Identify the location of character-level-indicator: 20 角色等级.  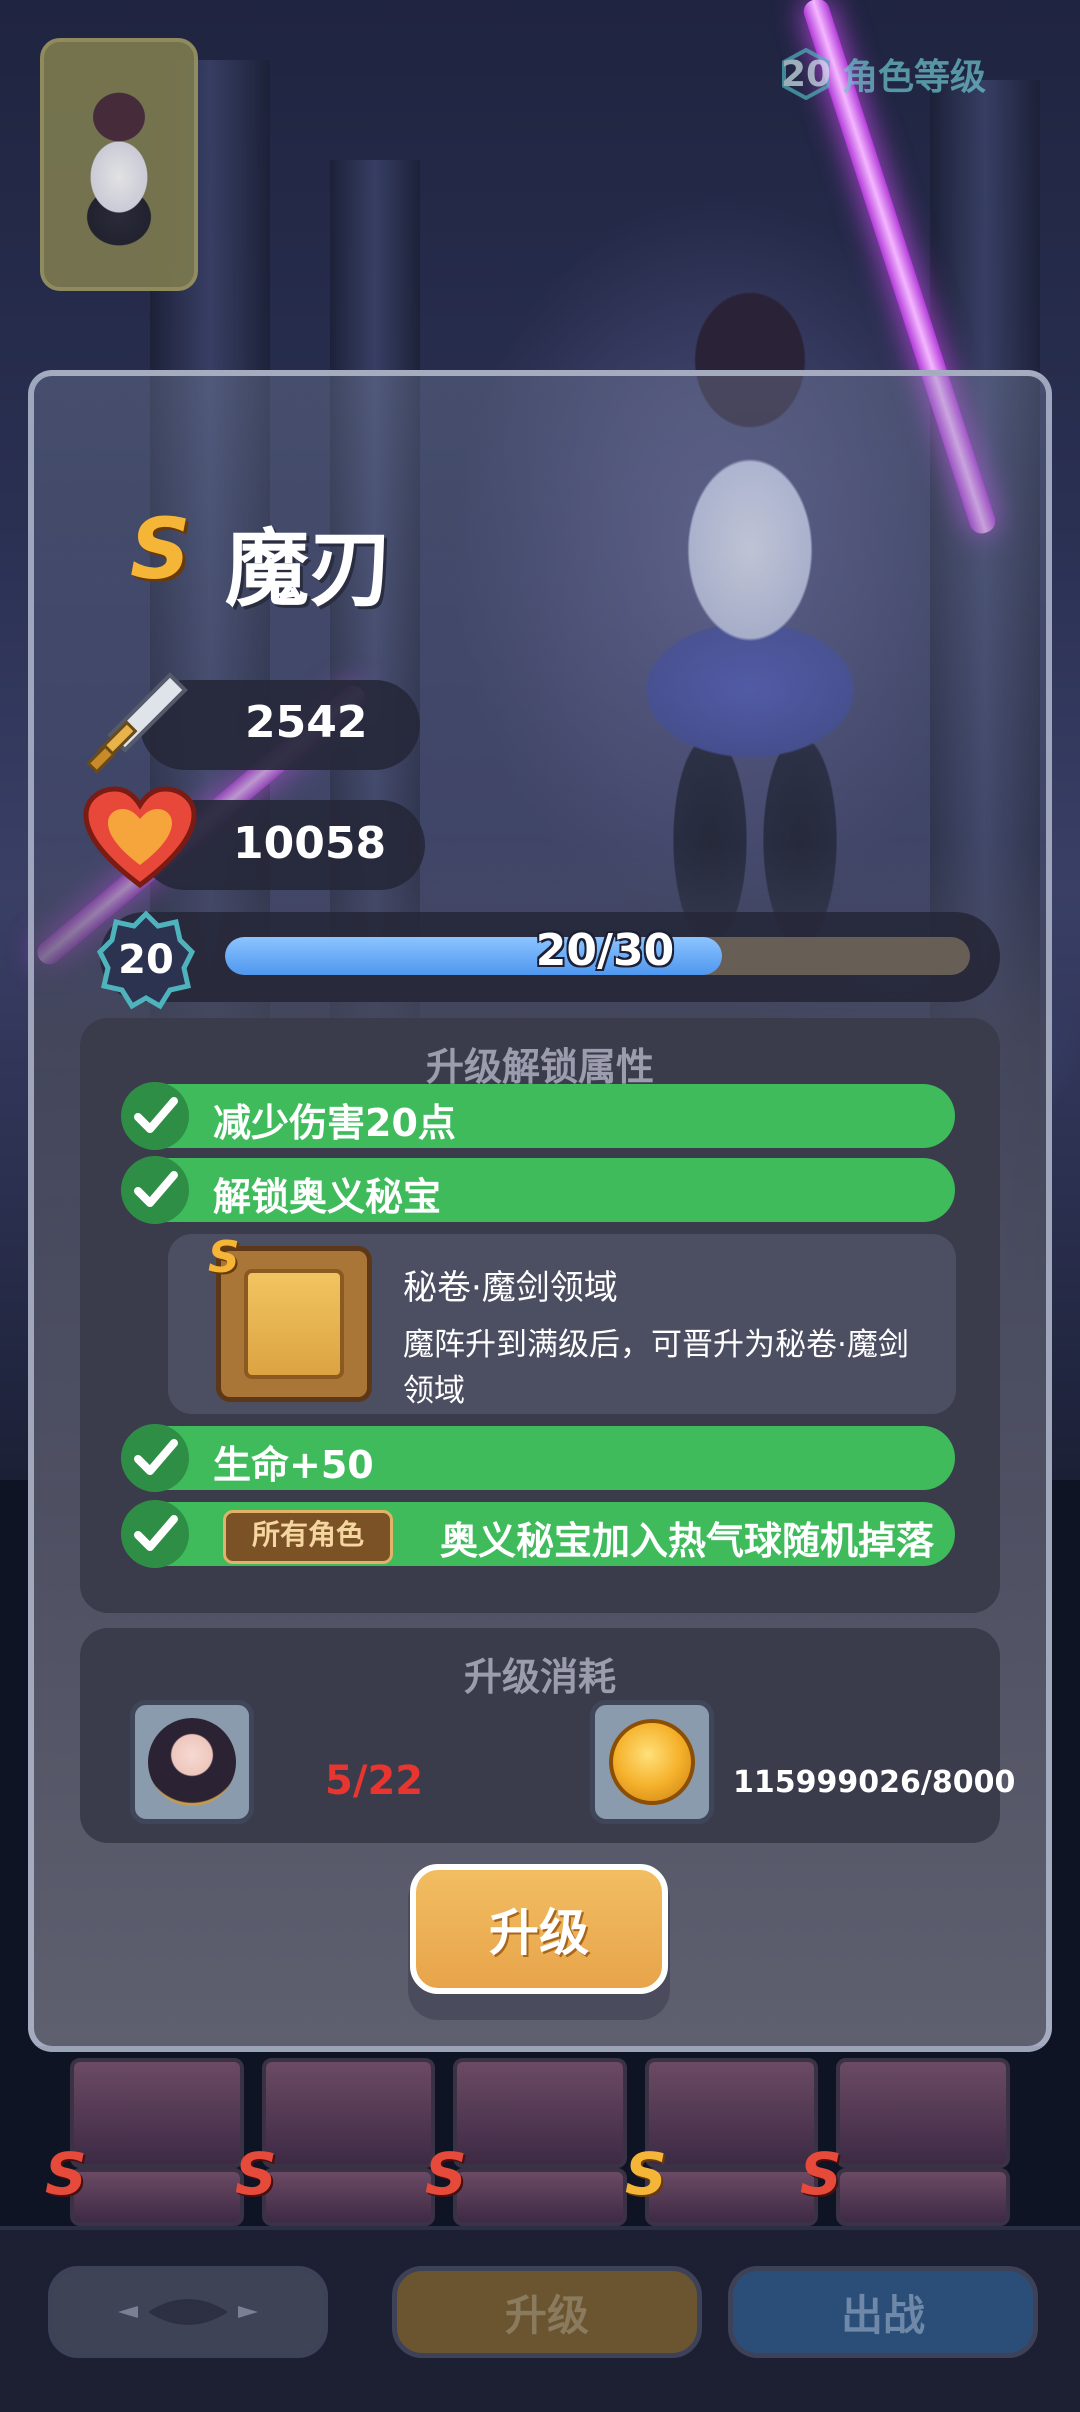
(883, 74).